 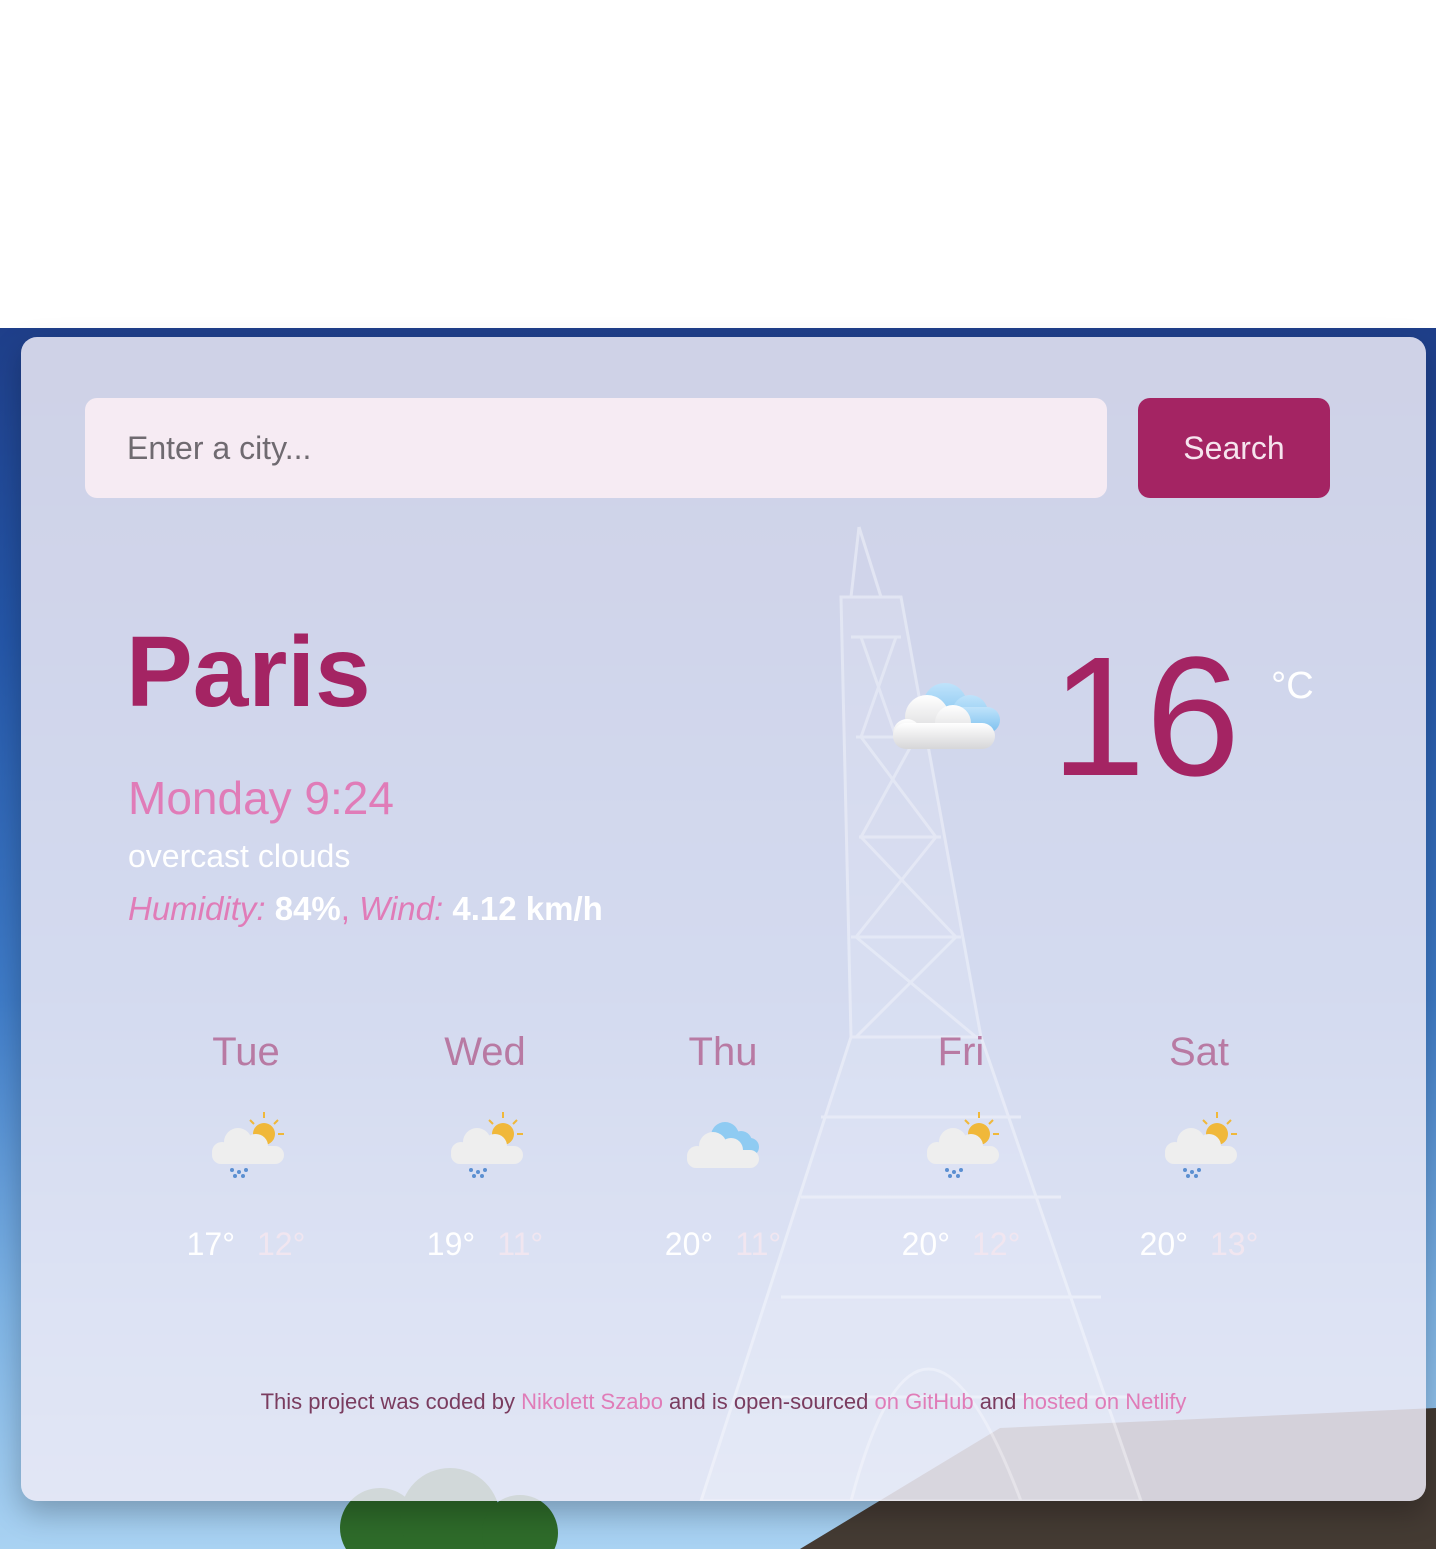 What do you see at coordinates (998, 1401) in the screenshot?
I see `footer-text: and` at bounding box center [998, 1401].